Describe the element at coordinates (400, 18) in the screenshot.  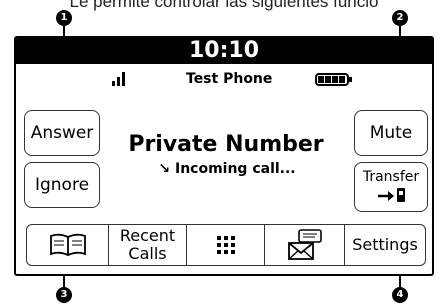
I see `callout-2: 2` at that location.